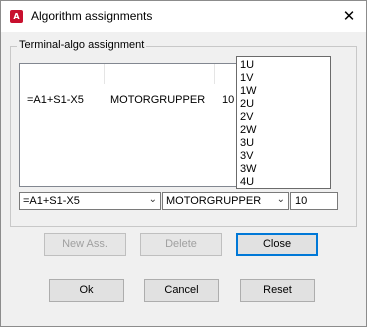 This screenshot has width=367, height=327. What do you see at coordinates (247, 182) in the screenshot?
I see `dropdown-option: 4U` at bounding box center [247, 182].